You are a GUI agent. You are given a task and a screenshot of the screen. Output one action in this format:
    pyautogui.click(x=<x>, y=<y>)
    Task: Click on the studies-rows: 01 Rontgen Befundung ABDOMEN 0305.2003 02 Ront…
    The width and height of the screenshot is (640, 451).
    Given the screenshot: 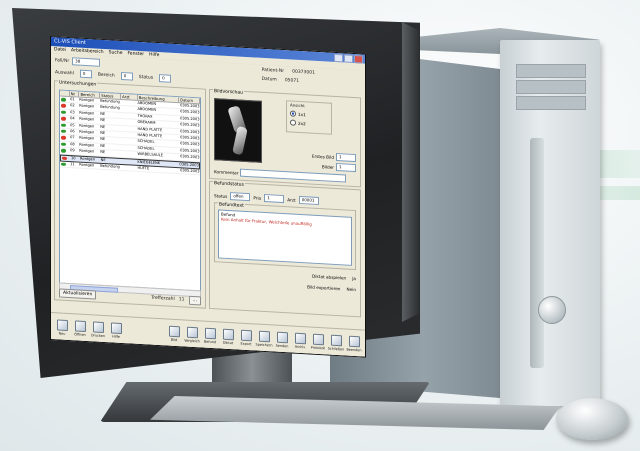 What is the action you would take?
    pyautogui.click(x=130, y=136)
    